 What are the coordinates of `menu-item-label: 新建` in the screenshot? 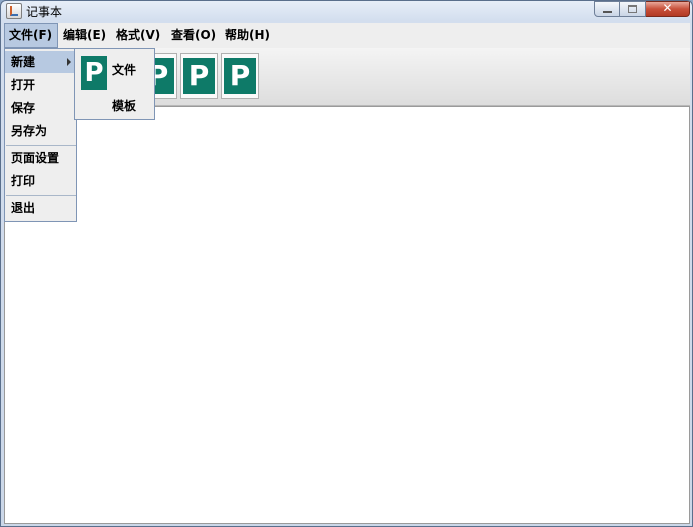 It's located at (23, 62).